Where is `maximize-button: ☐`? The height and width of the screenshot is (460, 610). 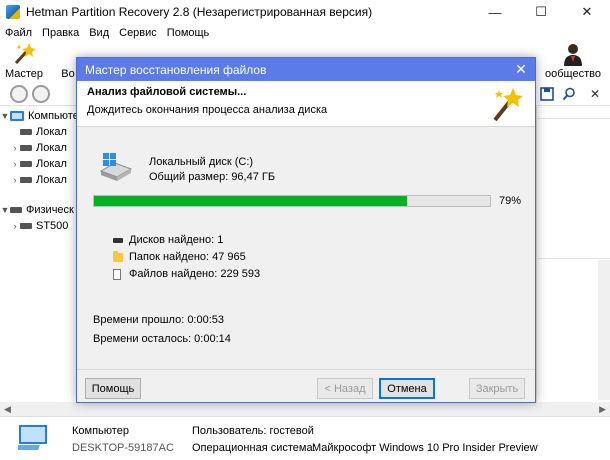 maximize-button: ☐ is located at coordinates (541, 12).